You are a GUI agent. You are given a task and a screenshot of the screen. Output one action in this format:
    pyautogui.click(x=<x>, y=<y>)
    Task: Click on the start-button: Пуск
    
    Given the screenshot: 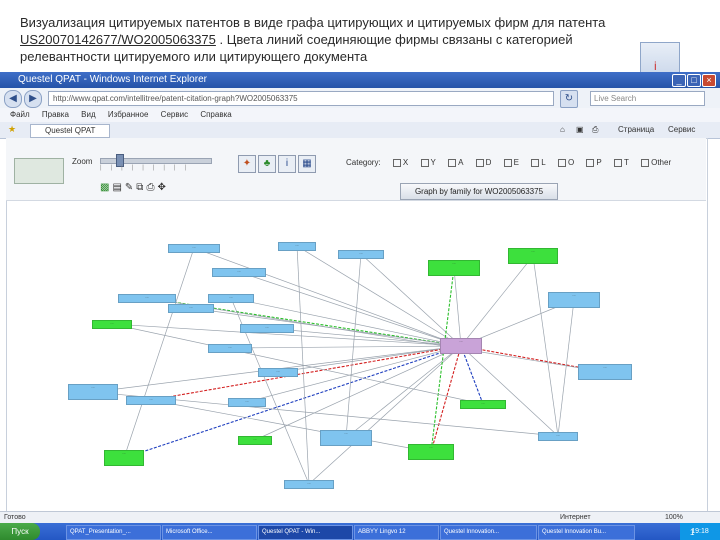 What is the action you would take?
    pyautogui.click(x=20, y=531)
    